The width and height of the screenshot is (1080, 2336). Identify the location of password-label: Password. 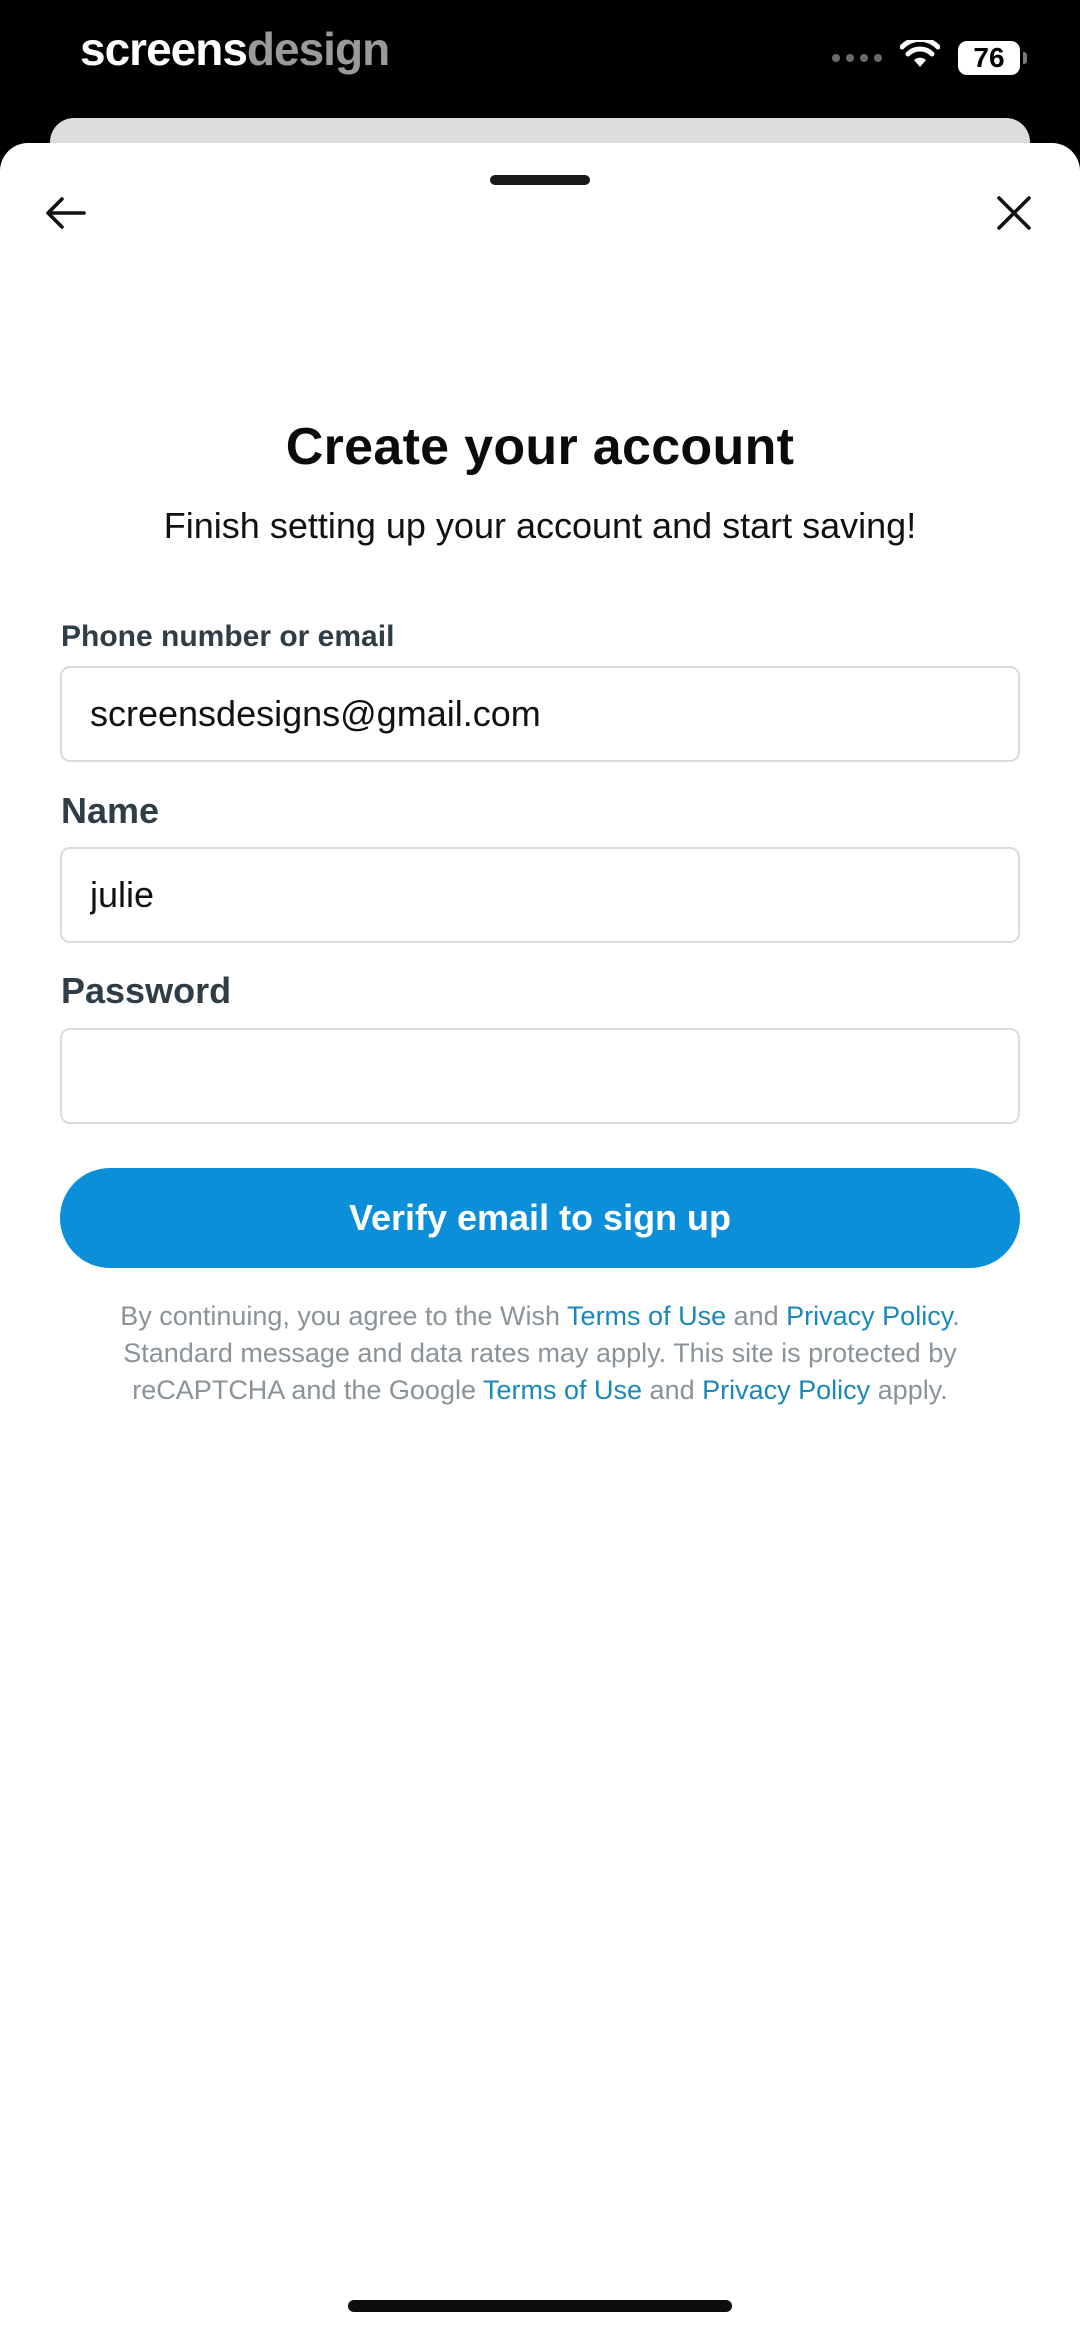
(146, 990).